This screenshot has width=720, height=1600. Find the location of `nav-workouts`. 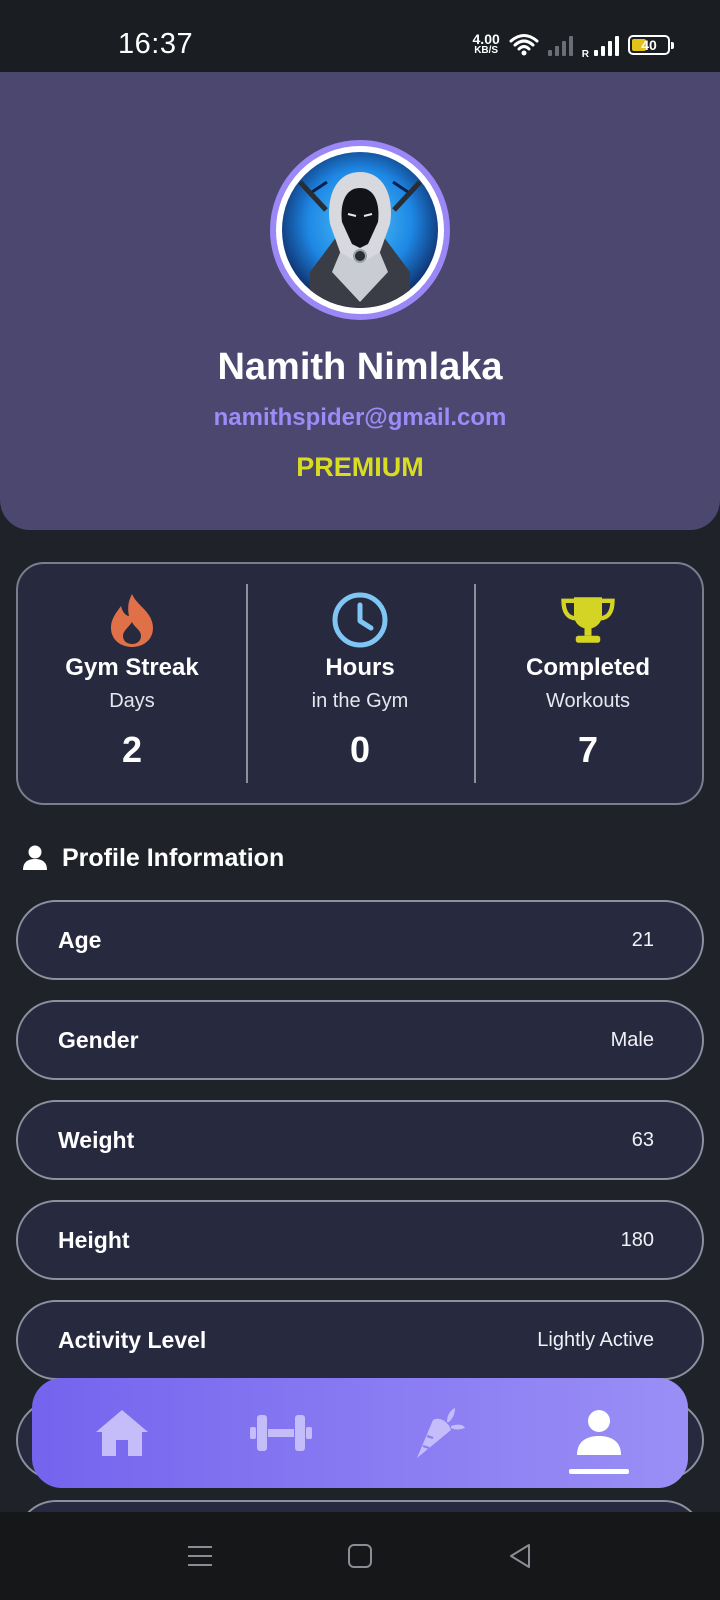

nav-workouts is located at coordinates (281, 1433).